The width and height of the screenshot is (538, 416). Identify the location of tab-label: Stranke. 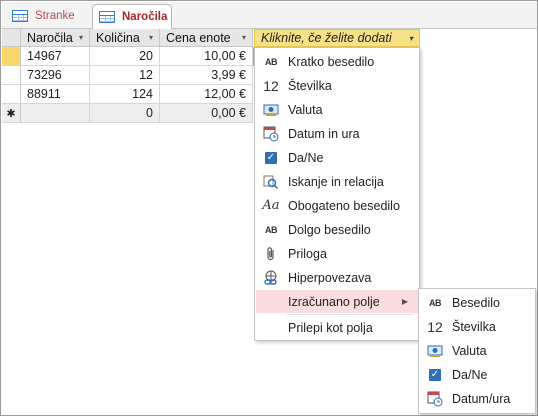
(55, 16).